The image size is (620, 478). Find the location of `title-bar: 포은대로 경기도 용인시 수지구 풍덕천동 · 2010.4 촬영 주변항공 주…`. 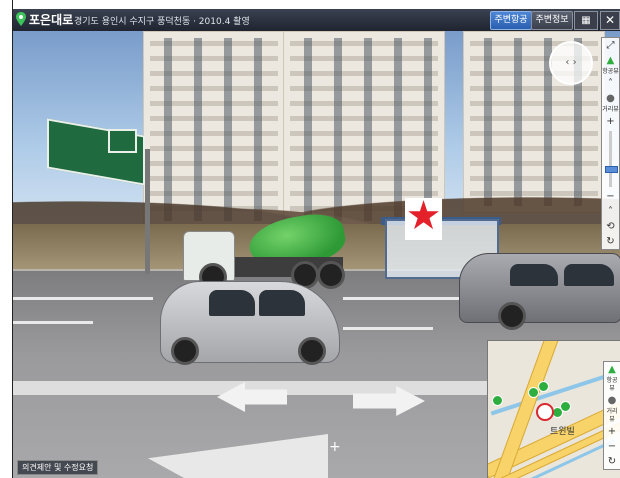

title-bar: 포은대로 경기도 용인시 수지구 풍덕천동 · 2010.4 촬영 주변항공 주… is located at coordinates (316, 20).